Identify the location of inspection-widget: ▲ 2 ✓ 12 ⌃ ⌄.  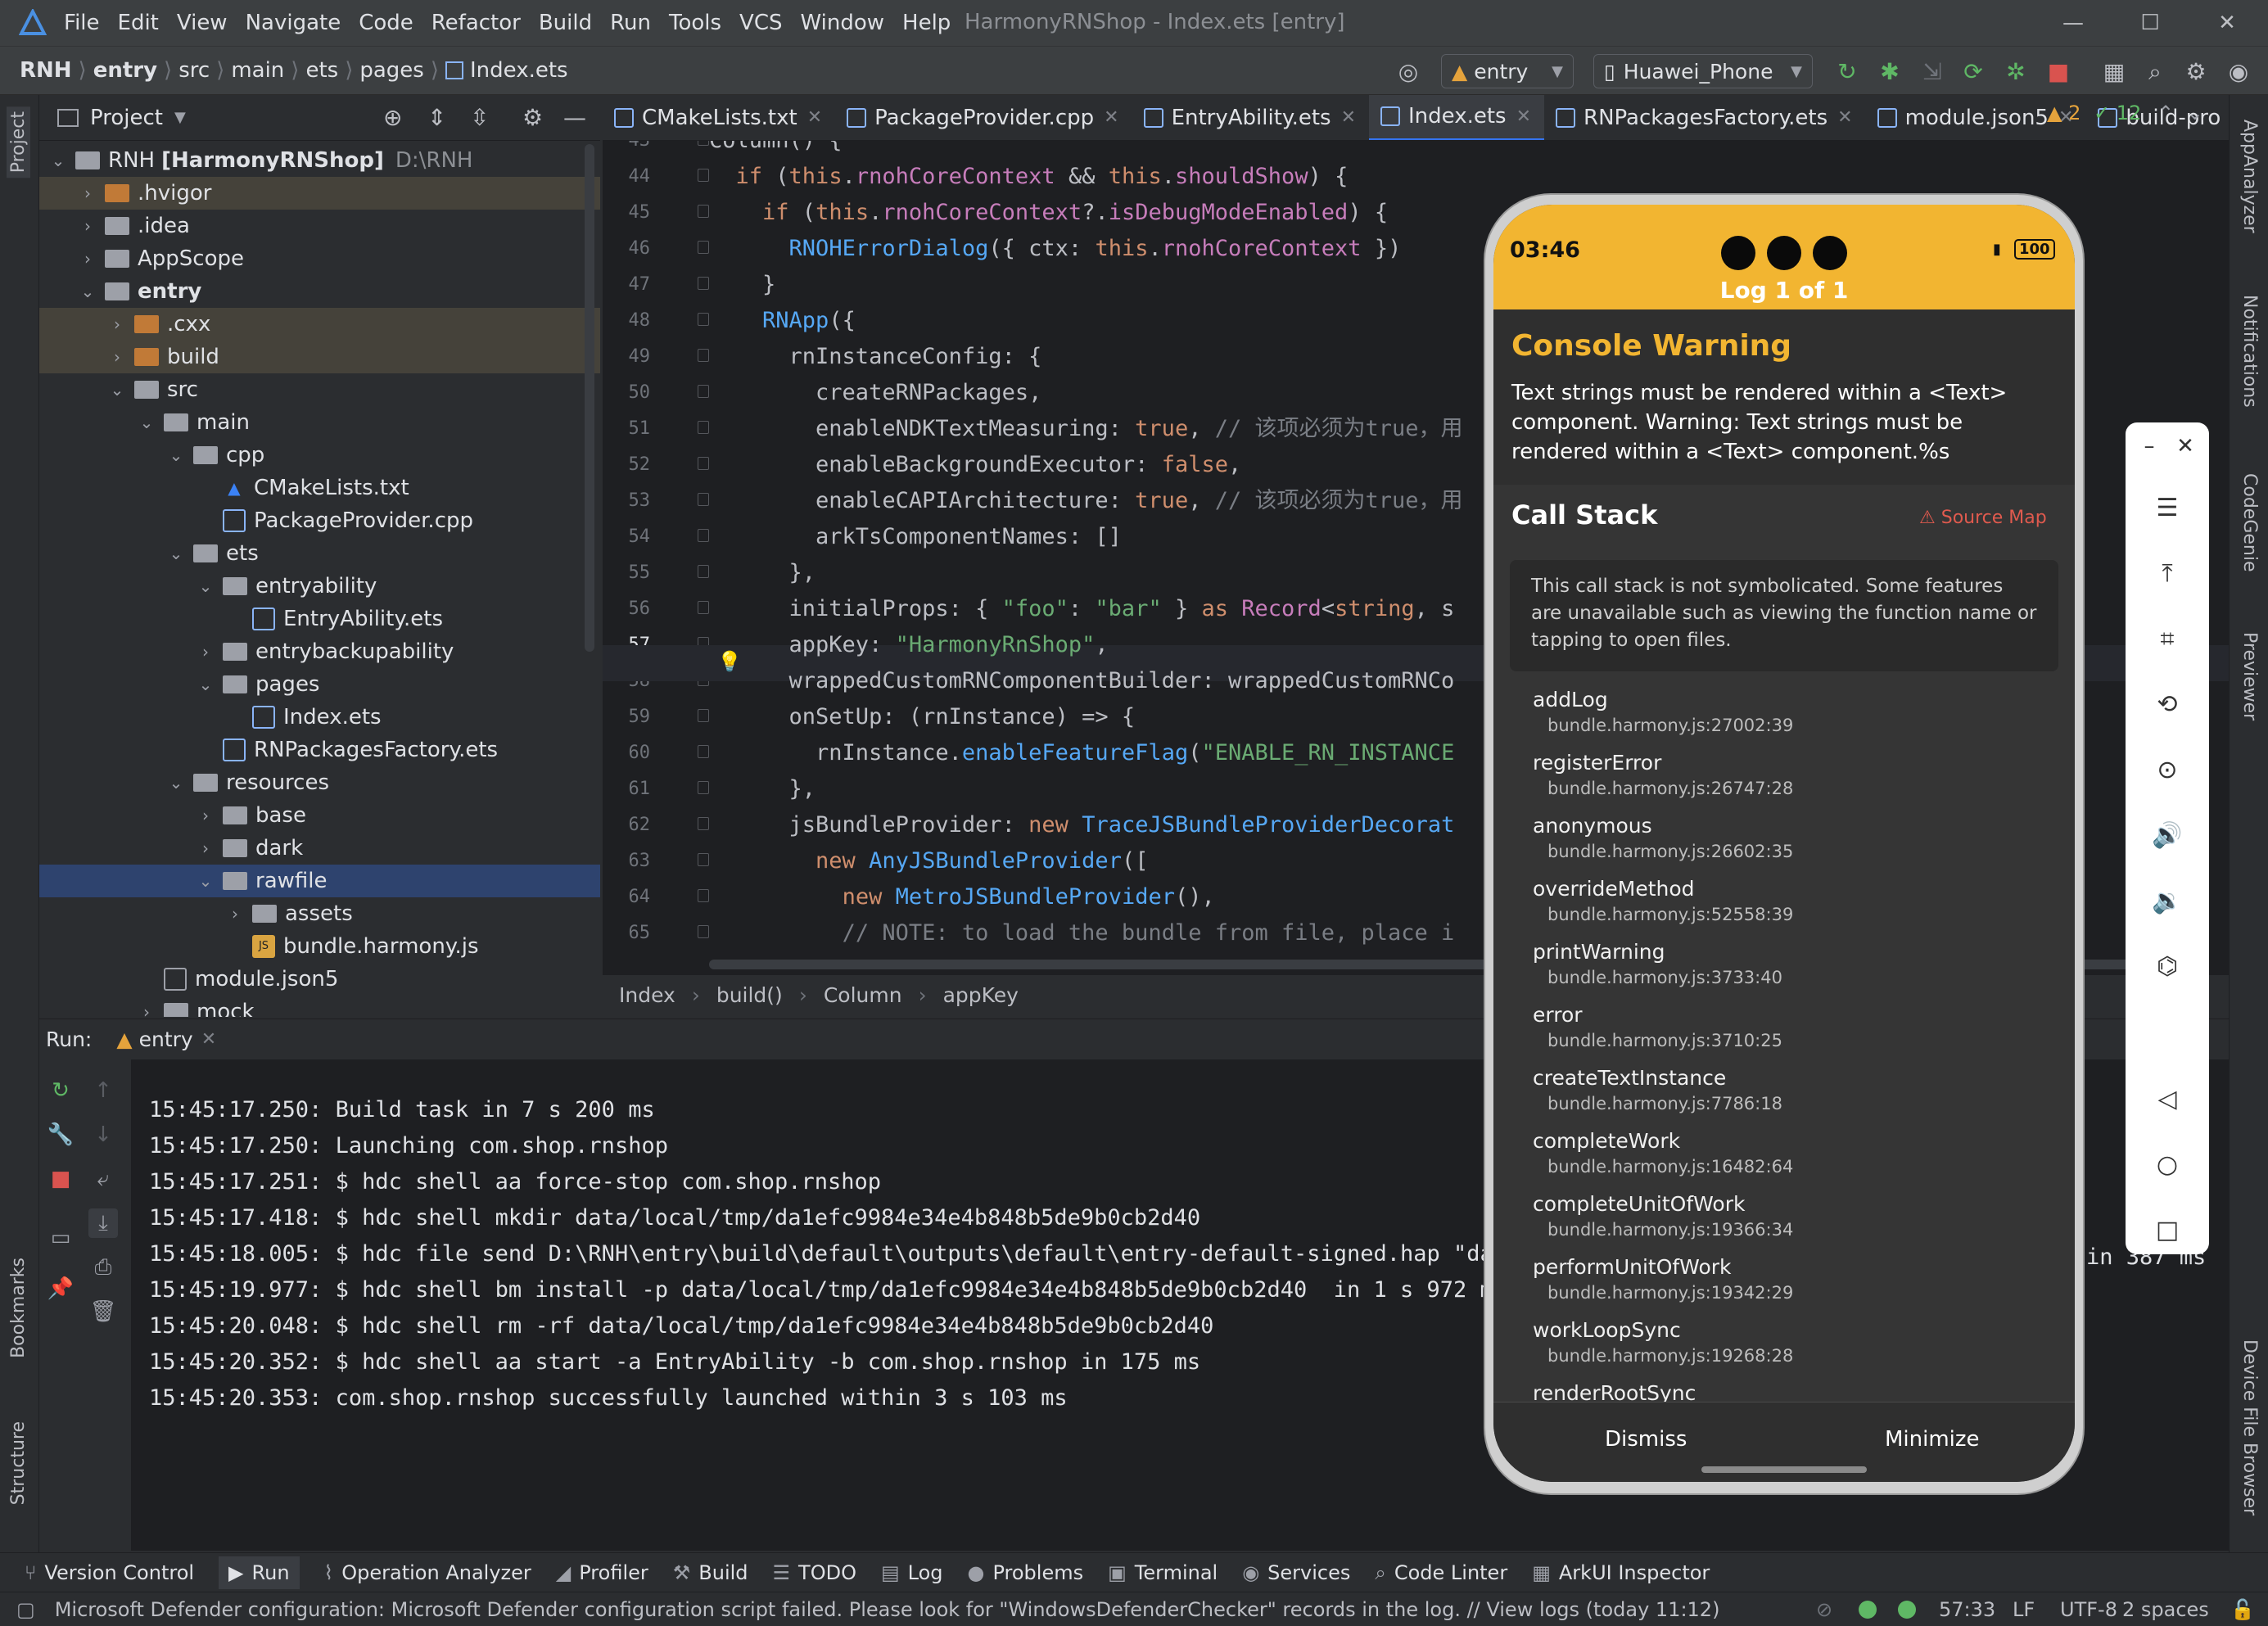
(2129, 113).